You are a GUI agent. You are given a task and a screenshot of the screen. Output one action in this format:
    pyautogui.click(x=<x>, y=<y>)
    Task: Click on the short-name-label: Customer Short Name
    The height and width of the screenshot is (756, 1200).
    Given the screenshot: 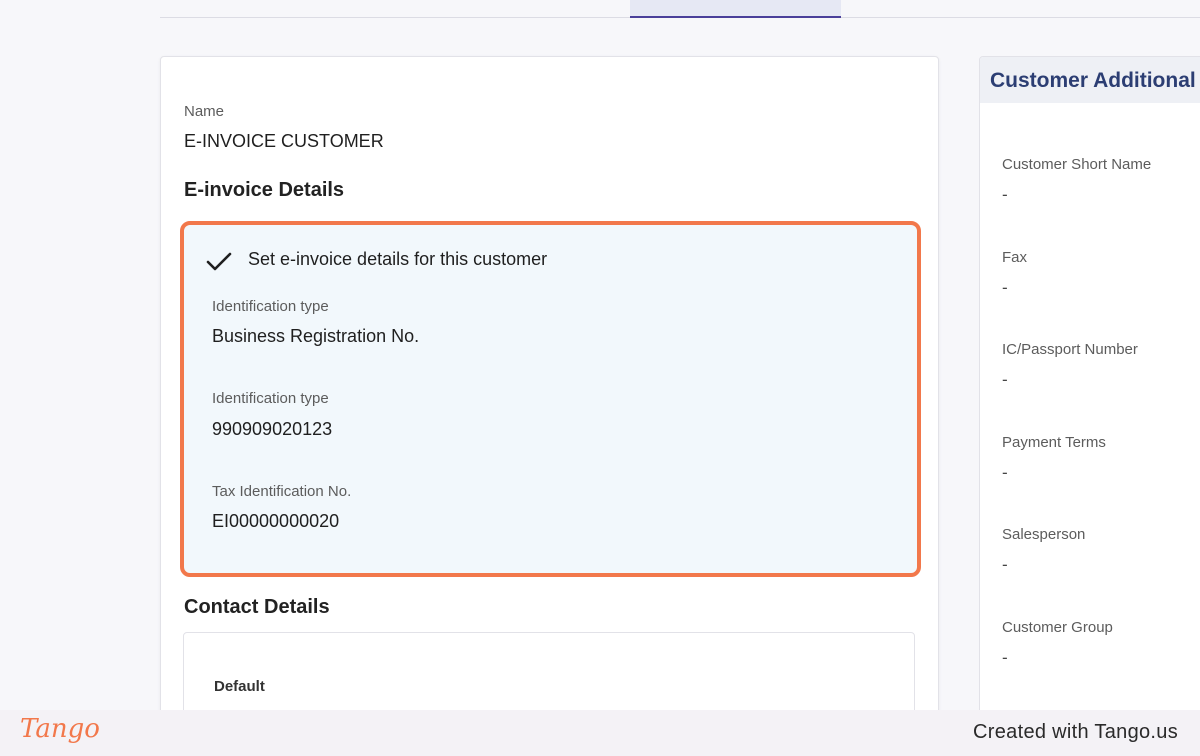 What is the action you would take?
    pyautogui.click(x=1077, y=164)
    